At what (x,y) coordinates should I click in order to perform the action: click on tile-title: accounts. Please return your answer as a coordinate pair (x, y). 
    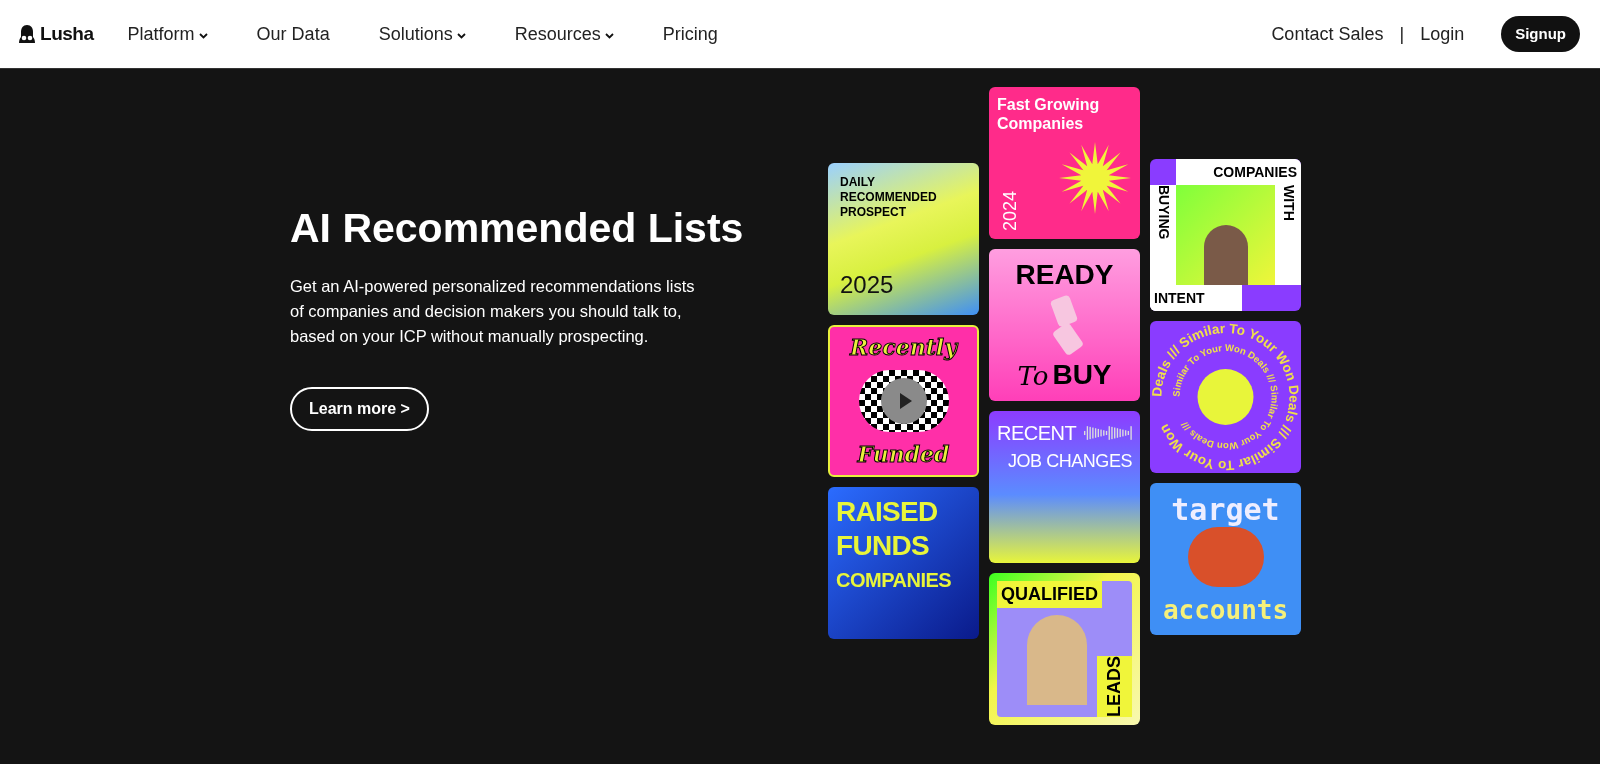
    Looking at the image, I should click on (1225, 610).